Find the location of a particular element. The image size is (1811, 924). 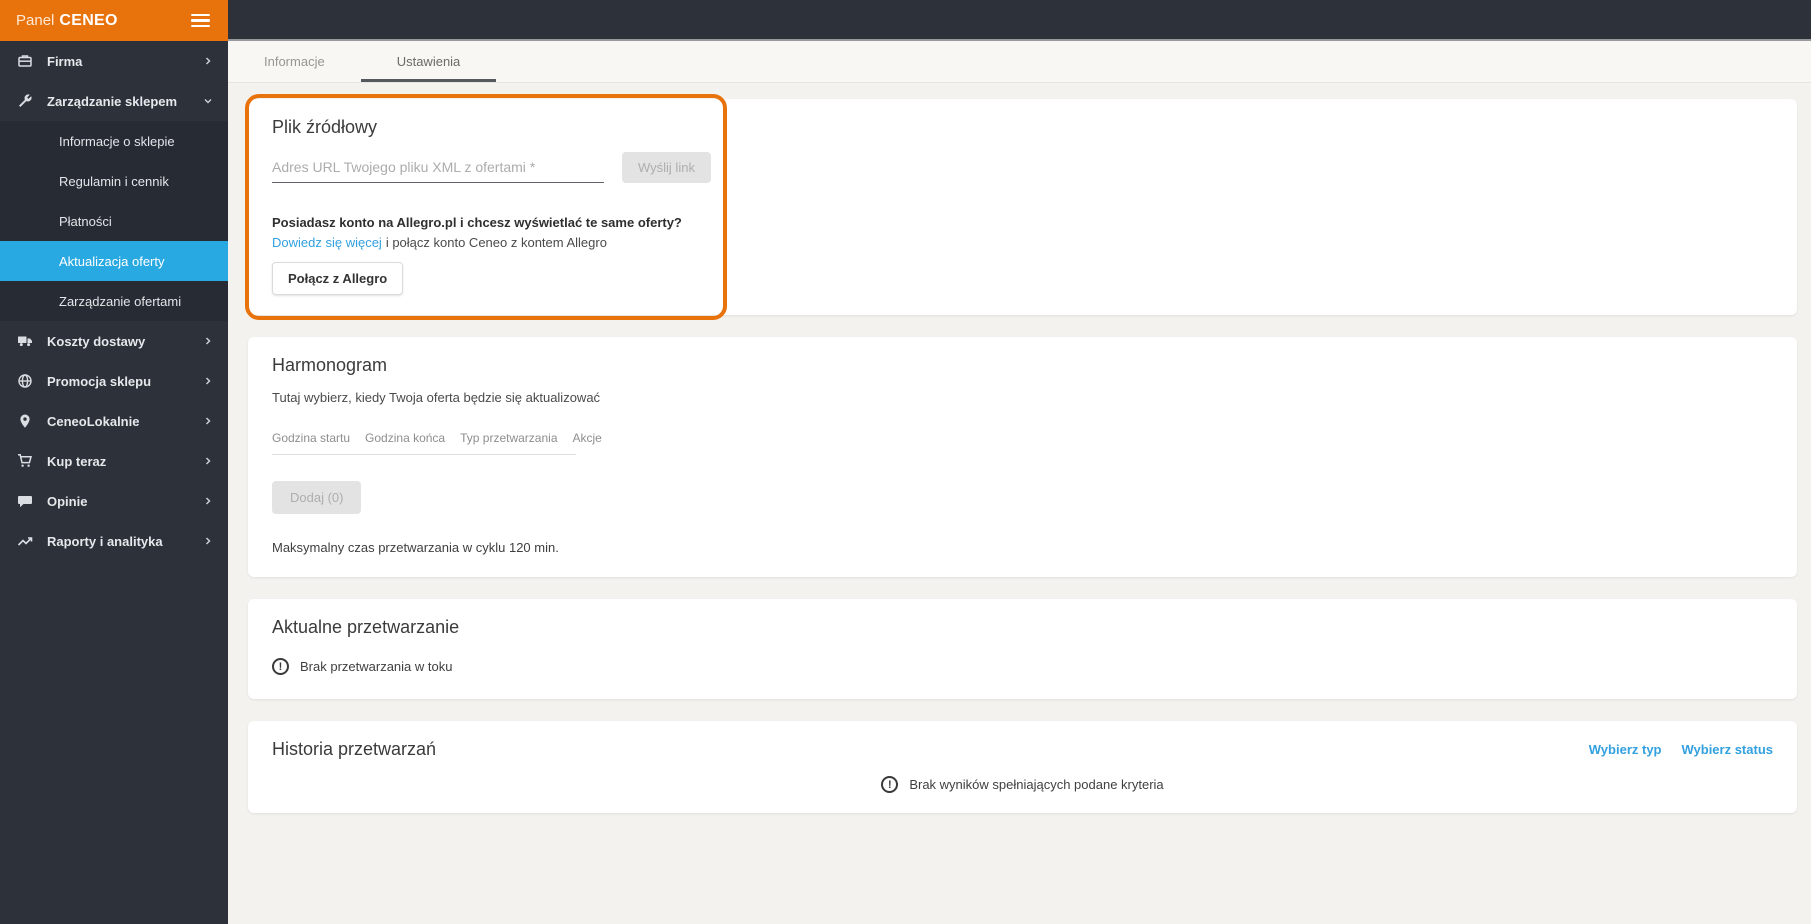

history-title: Historia przetwarzań is located at coordinates (354, 749).